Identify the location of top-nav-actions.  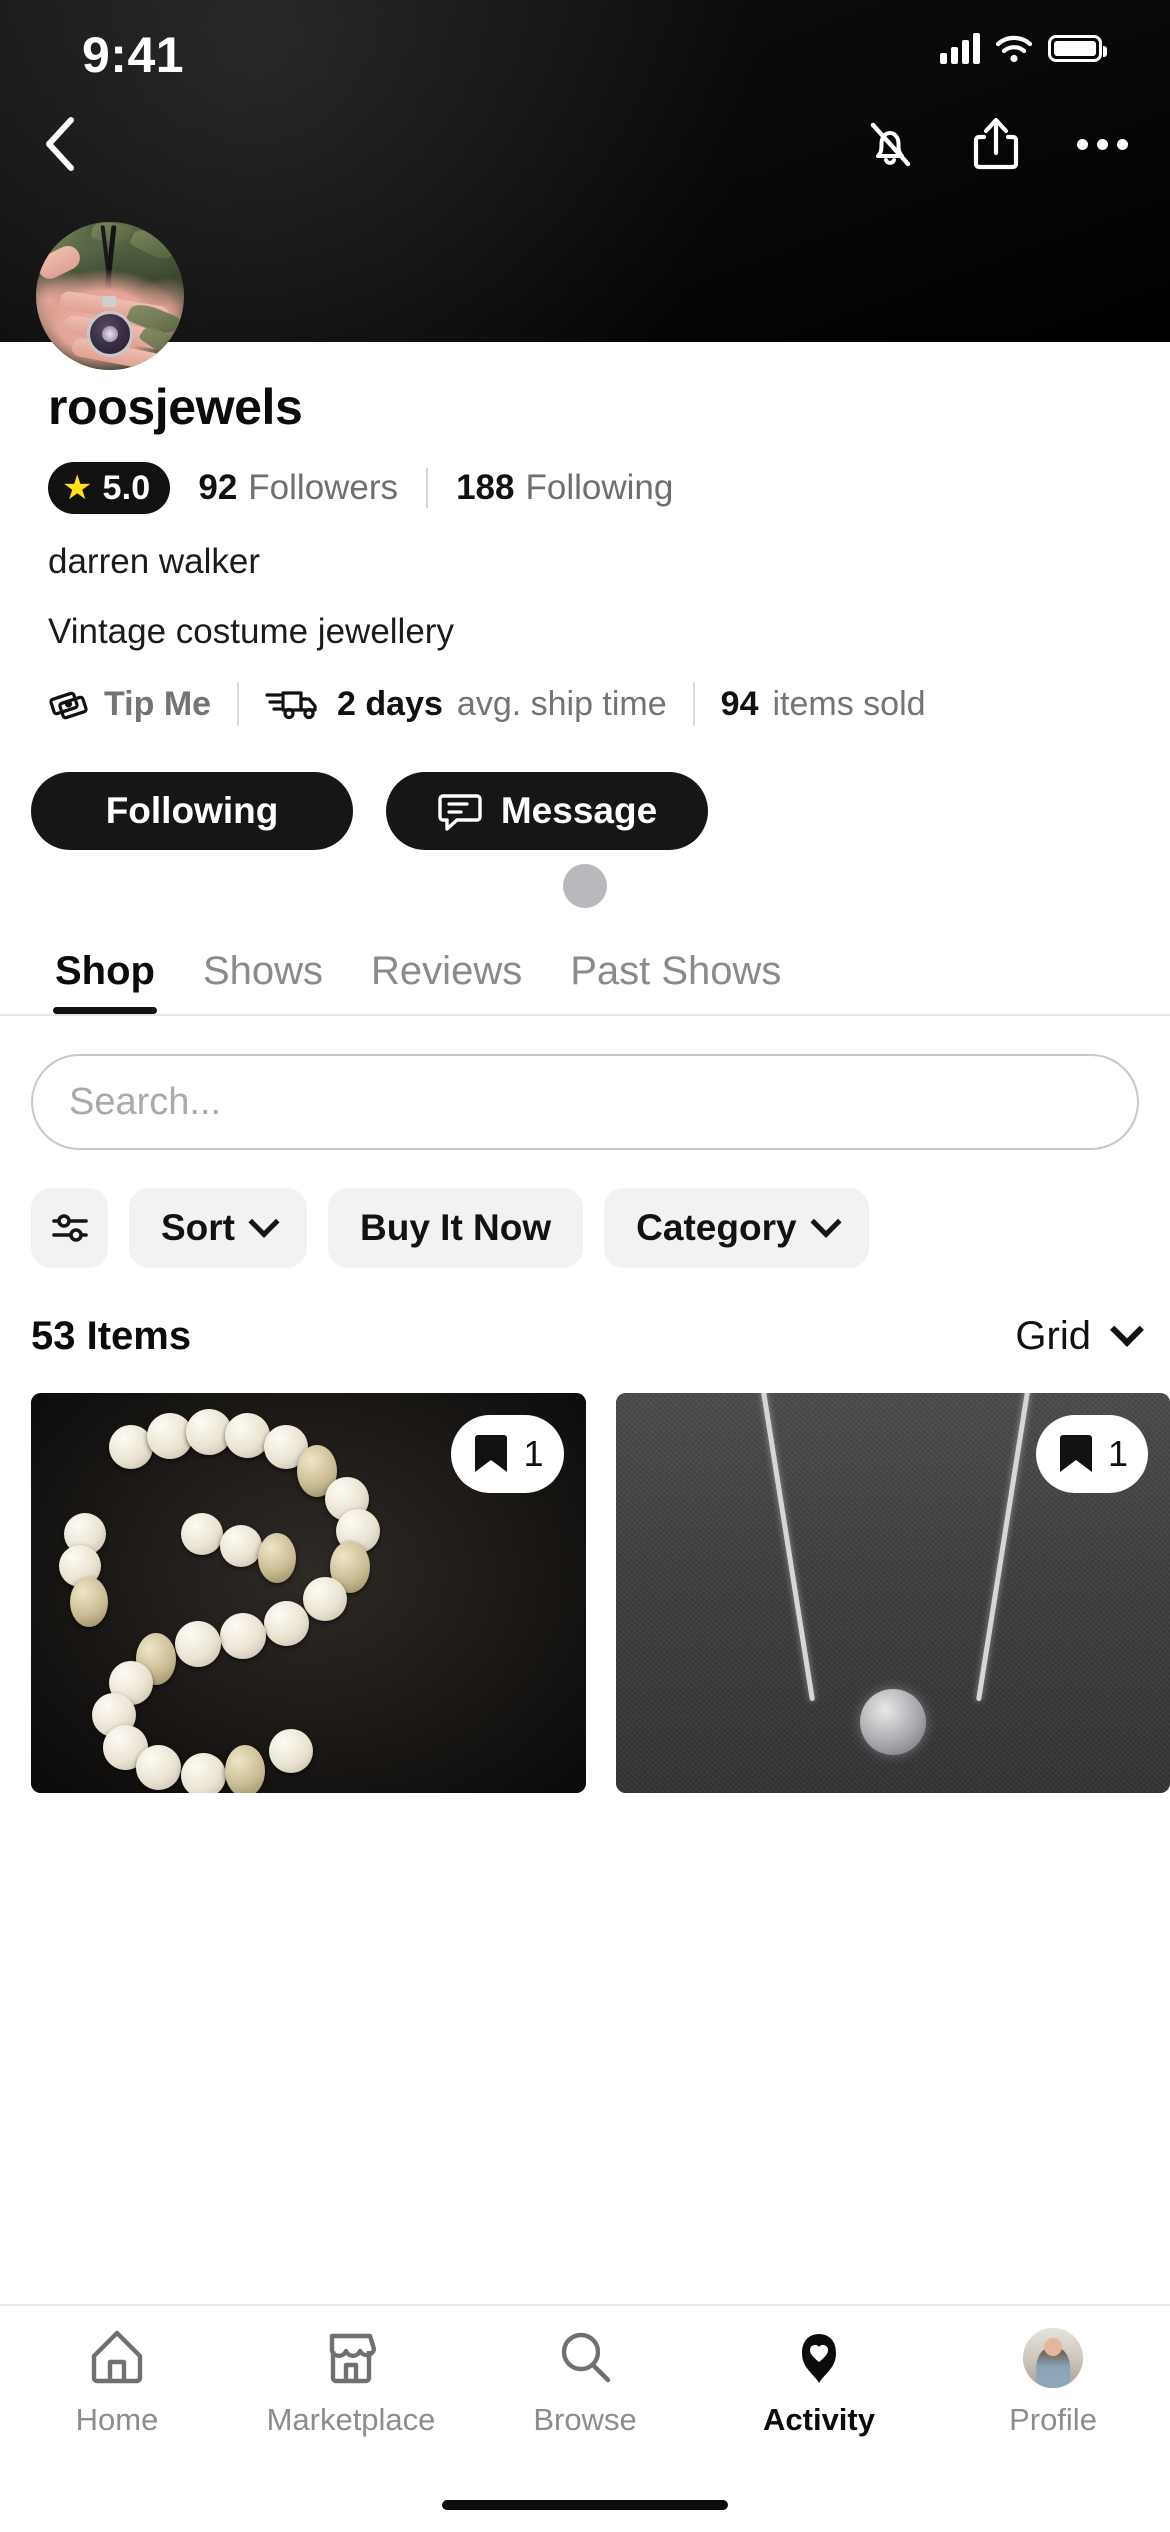
(996, 144).